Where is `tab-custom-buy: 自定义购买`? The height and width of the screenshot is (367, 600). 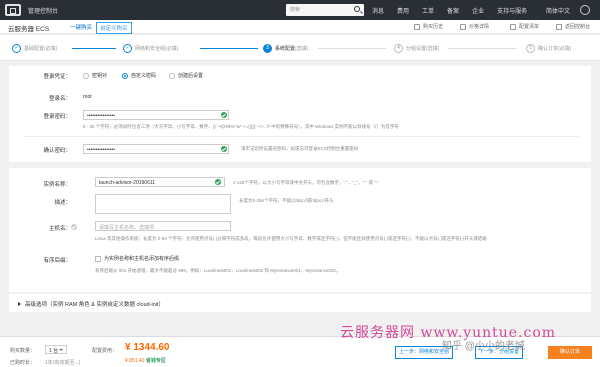 tab-custom-buy: 自定义购买 is located at coordinates (114, 28).